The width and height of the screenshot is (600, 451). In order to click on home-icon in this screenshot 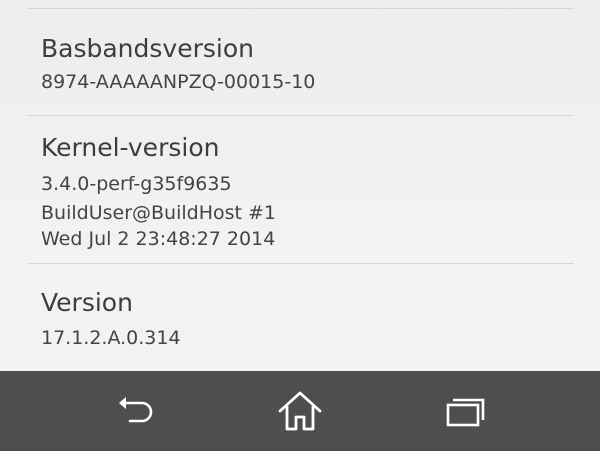, I will do `click(300, 411)`.